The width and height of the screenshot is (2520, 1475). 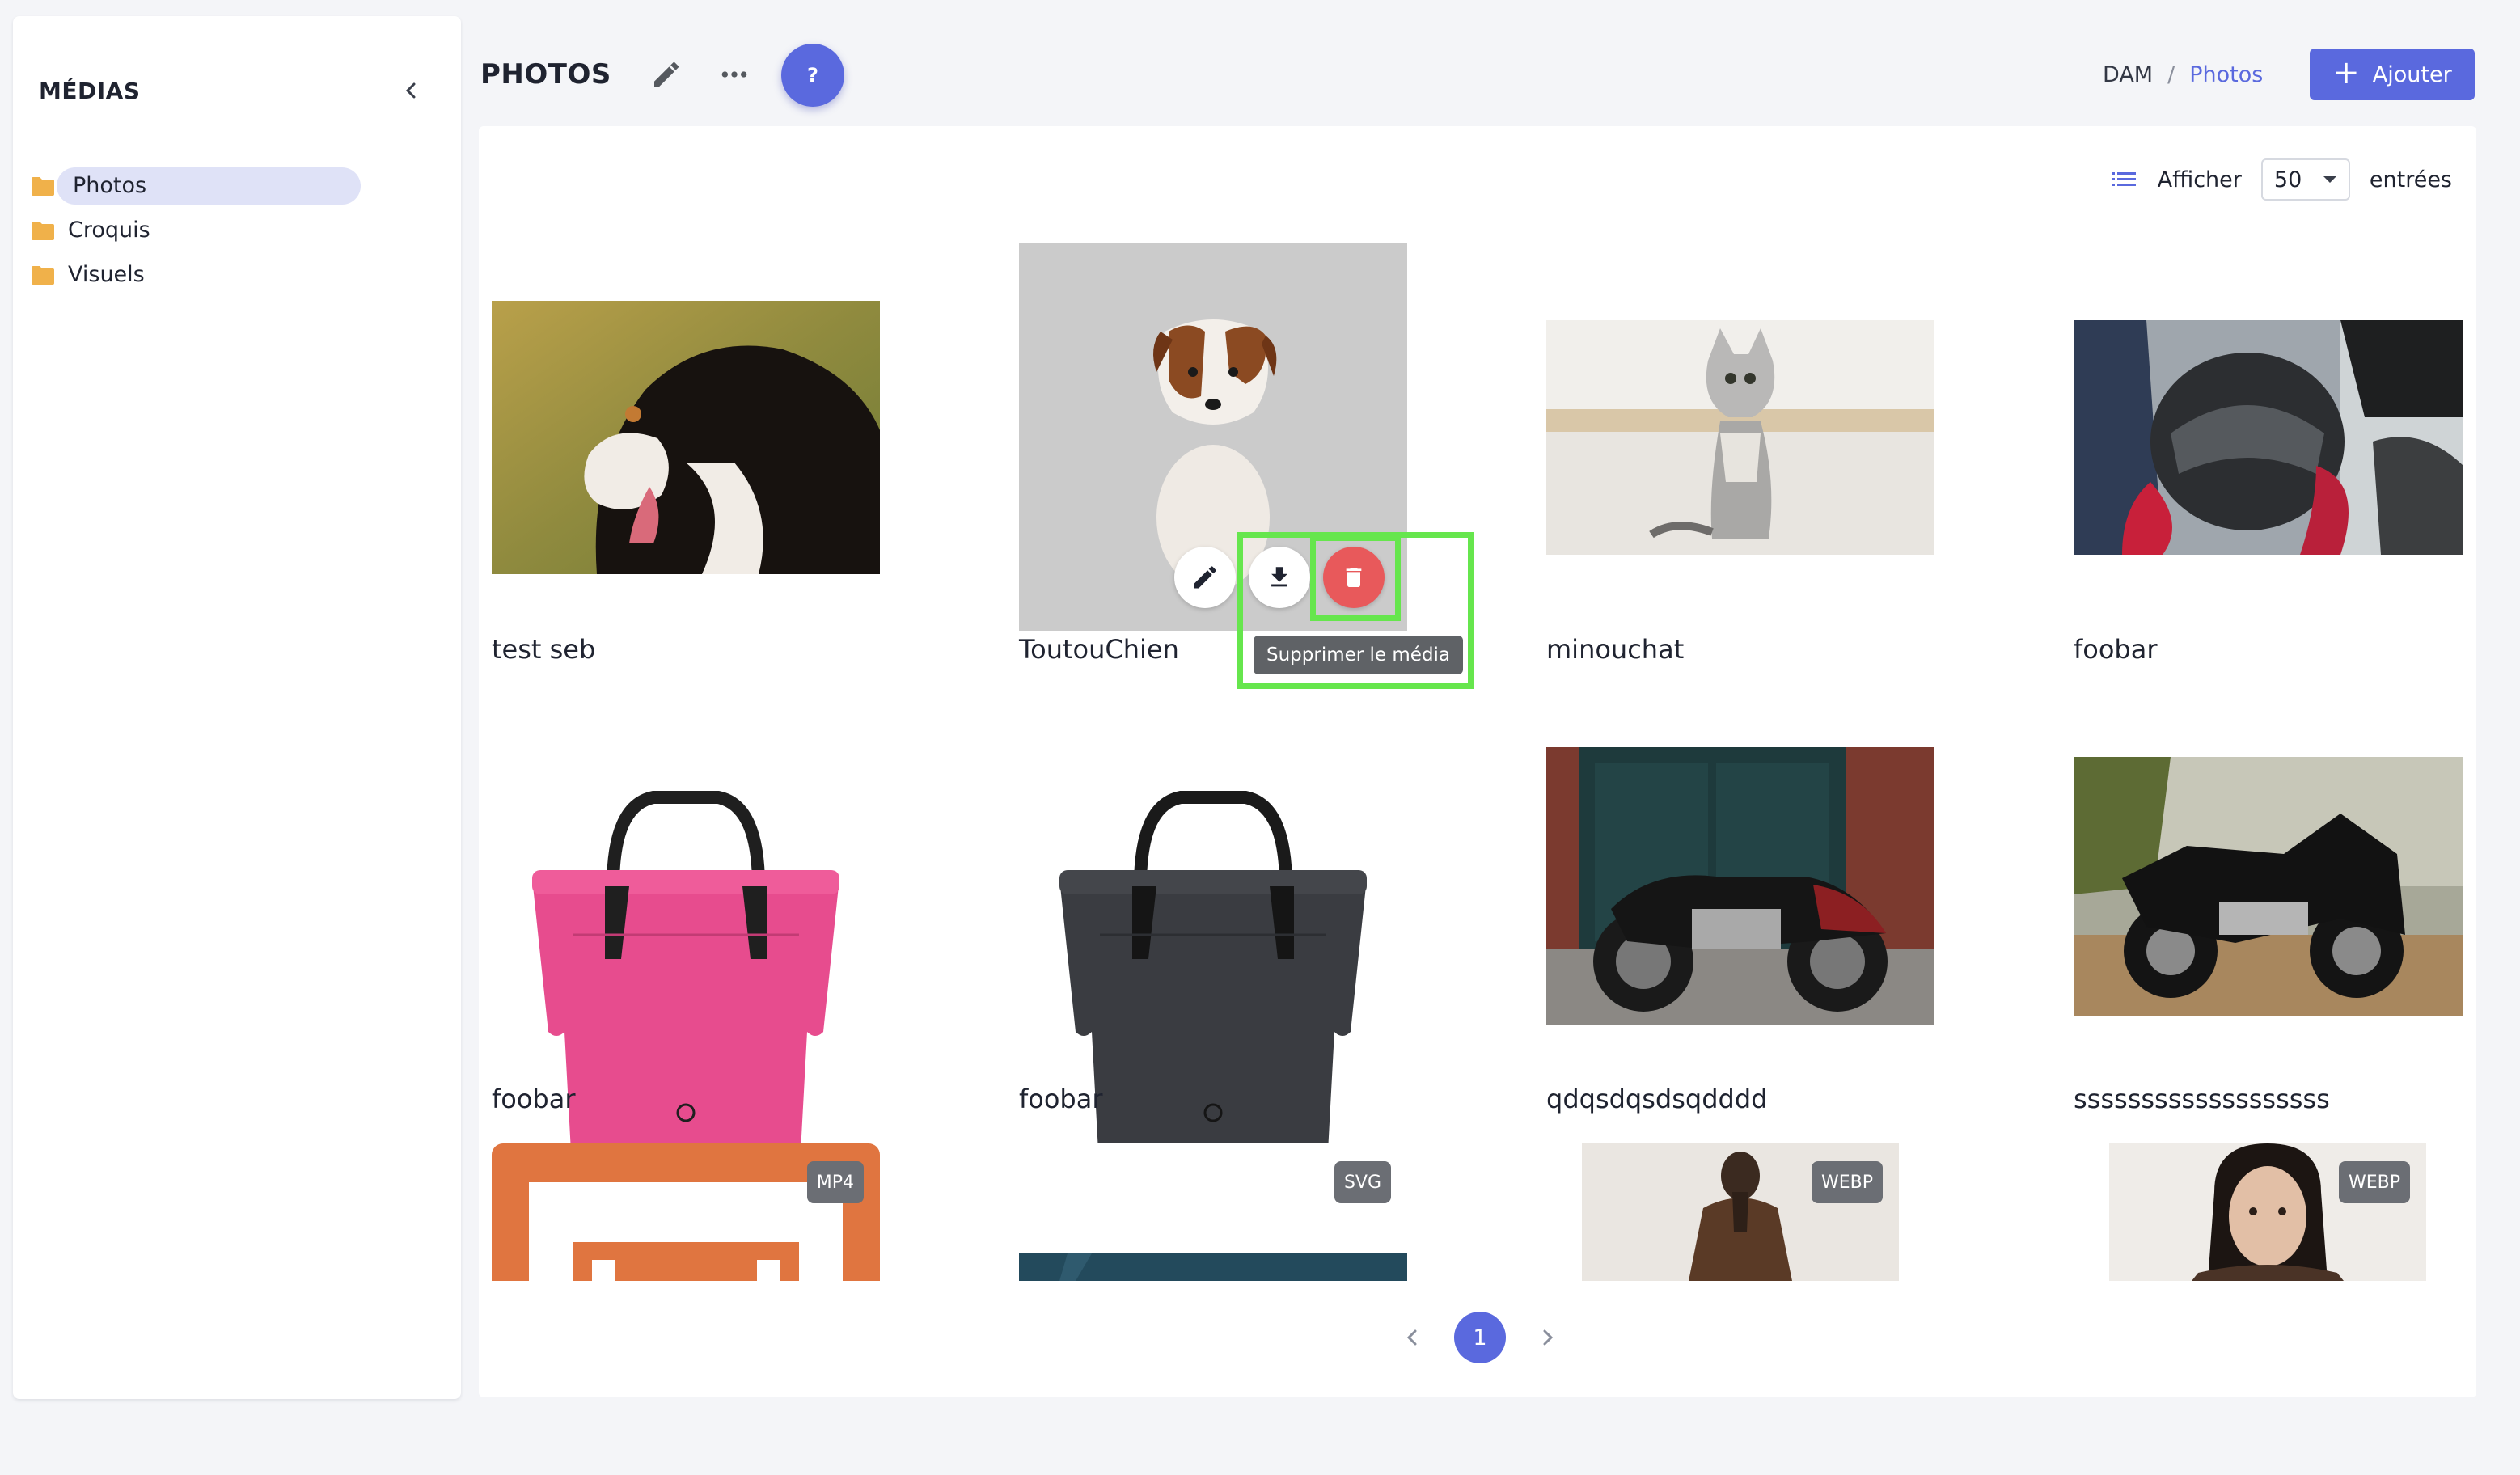 I want to click on media-title: sssssssssssssssssss, so click(x=2202, y=1099).